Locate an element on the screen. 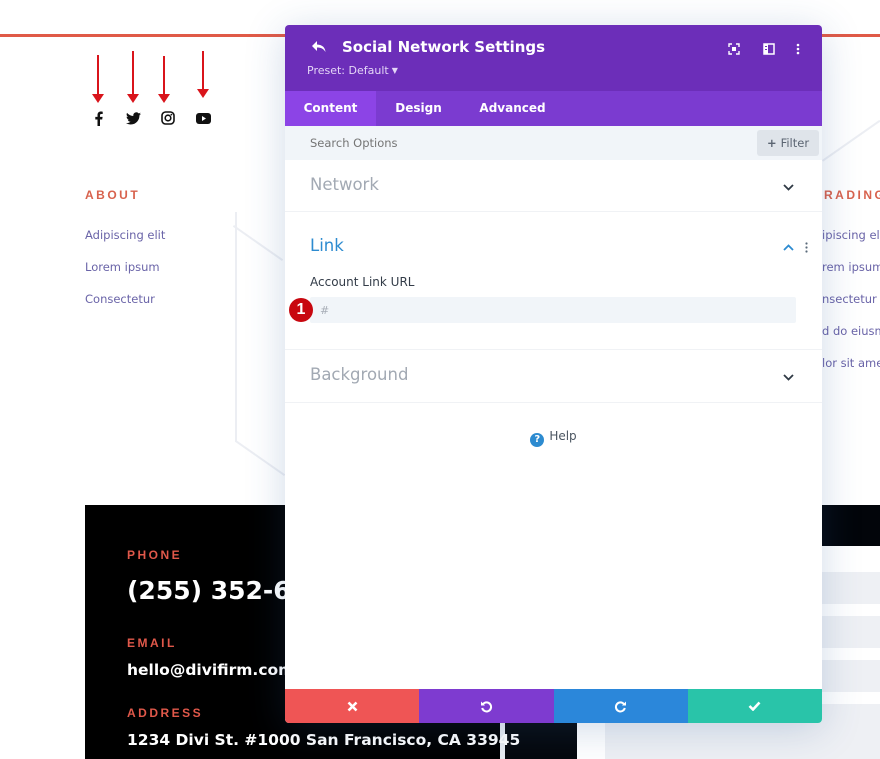 The image size is (880, 759). section-title: Network is located at coordinates (344, 184).